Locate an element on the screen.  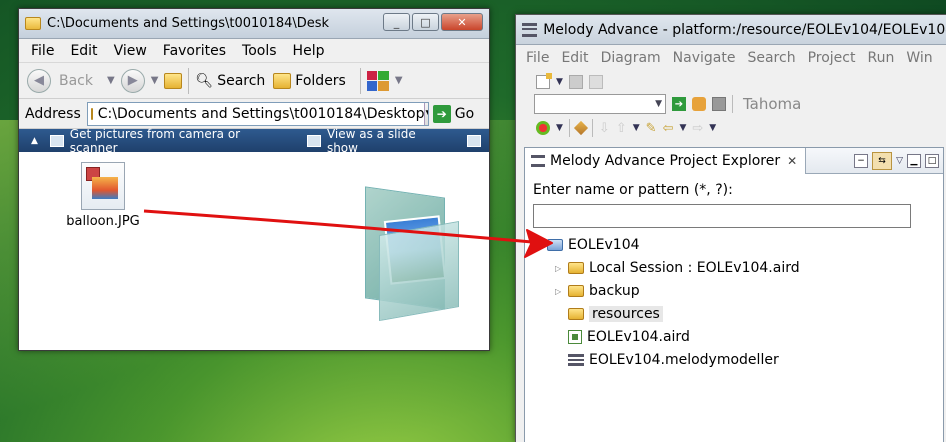
menu-navigate: Navigate is located at coordinates (704, 58).